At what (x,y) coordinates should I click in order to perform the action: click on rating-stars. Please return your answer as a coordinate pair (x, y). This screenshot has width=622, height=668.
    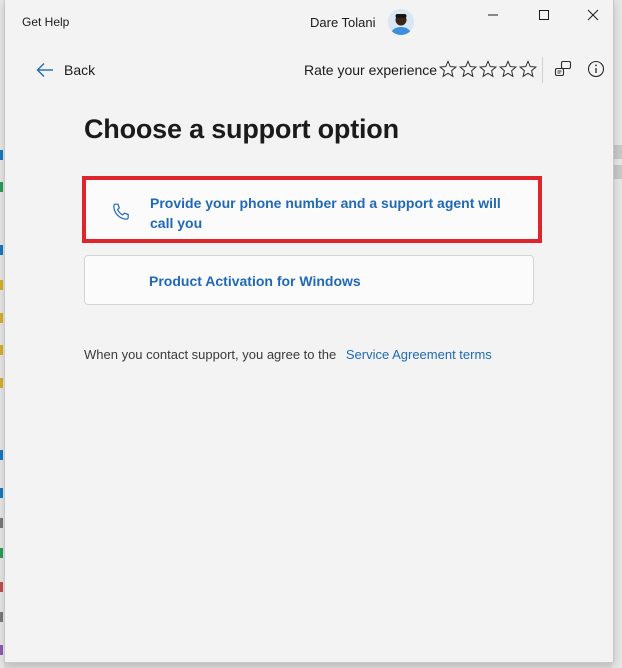
    Looking at the image, I should click on (488, 69).